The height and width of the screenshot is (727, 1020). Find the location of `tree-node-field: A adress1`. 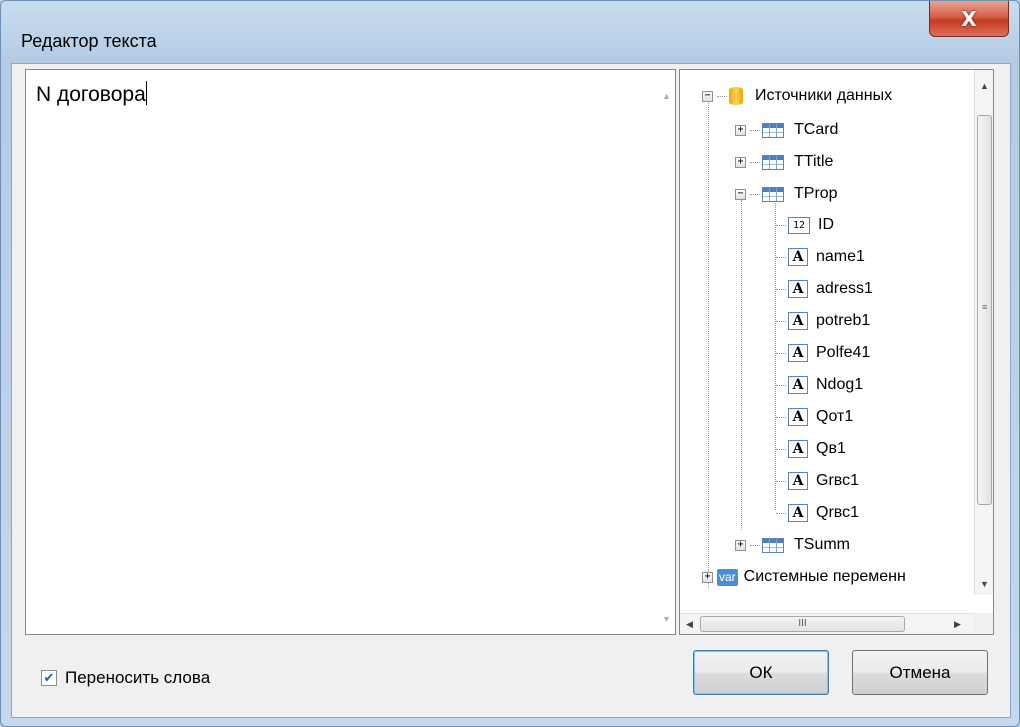

tree-node-field: A adress1 is located at coordinates (824, 289).